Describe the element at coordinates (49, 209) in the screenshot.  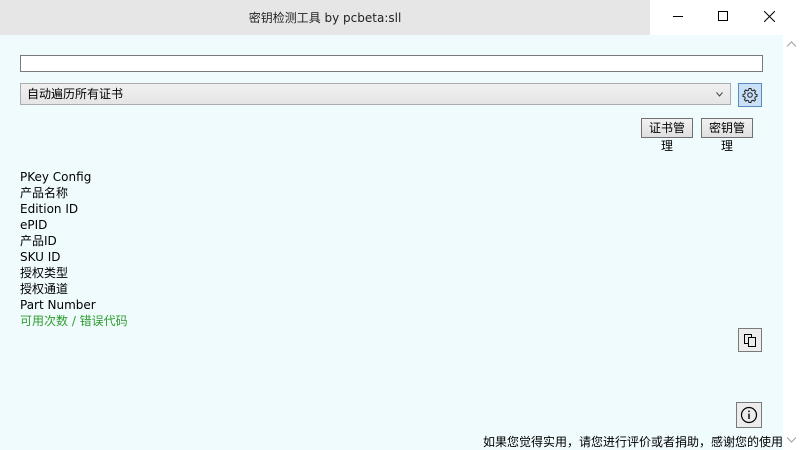
I see `field-edition-id: Edition ID` at that location.